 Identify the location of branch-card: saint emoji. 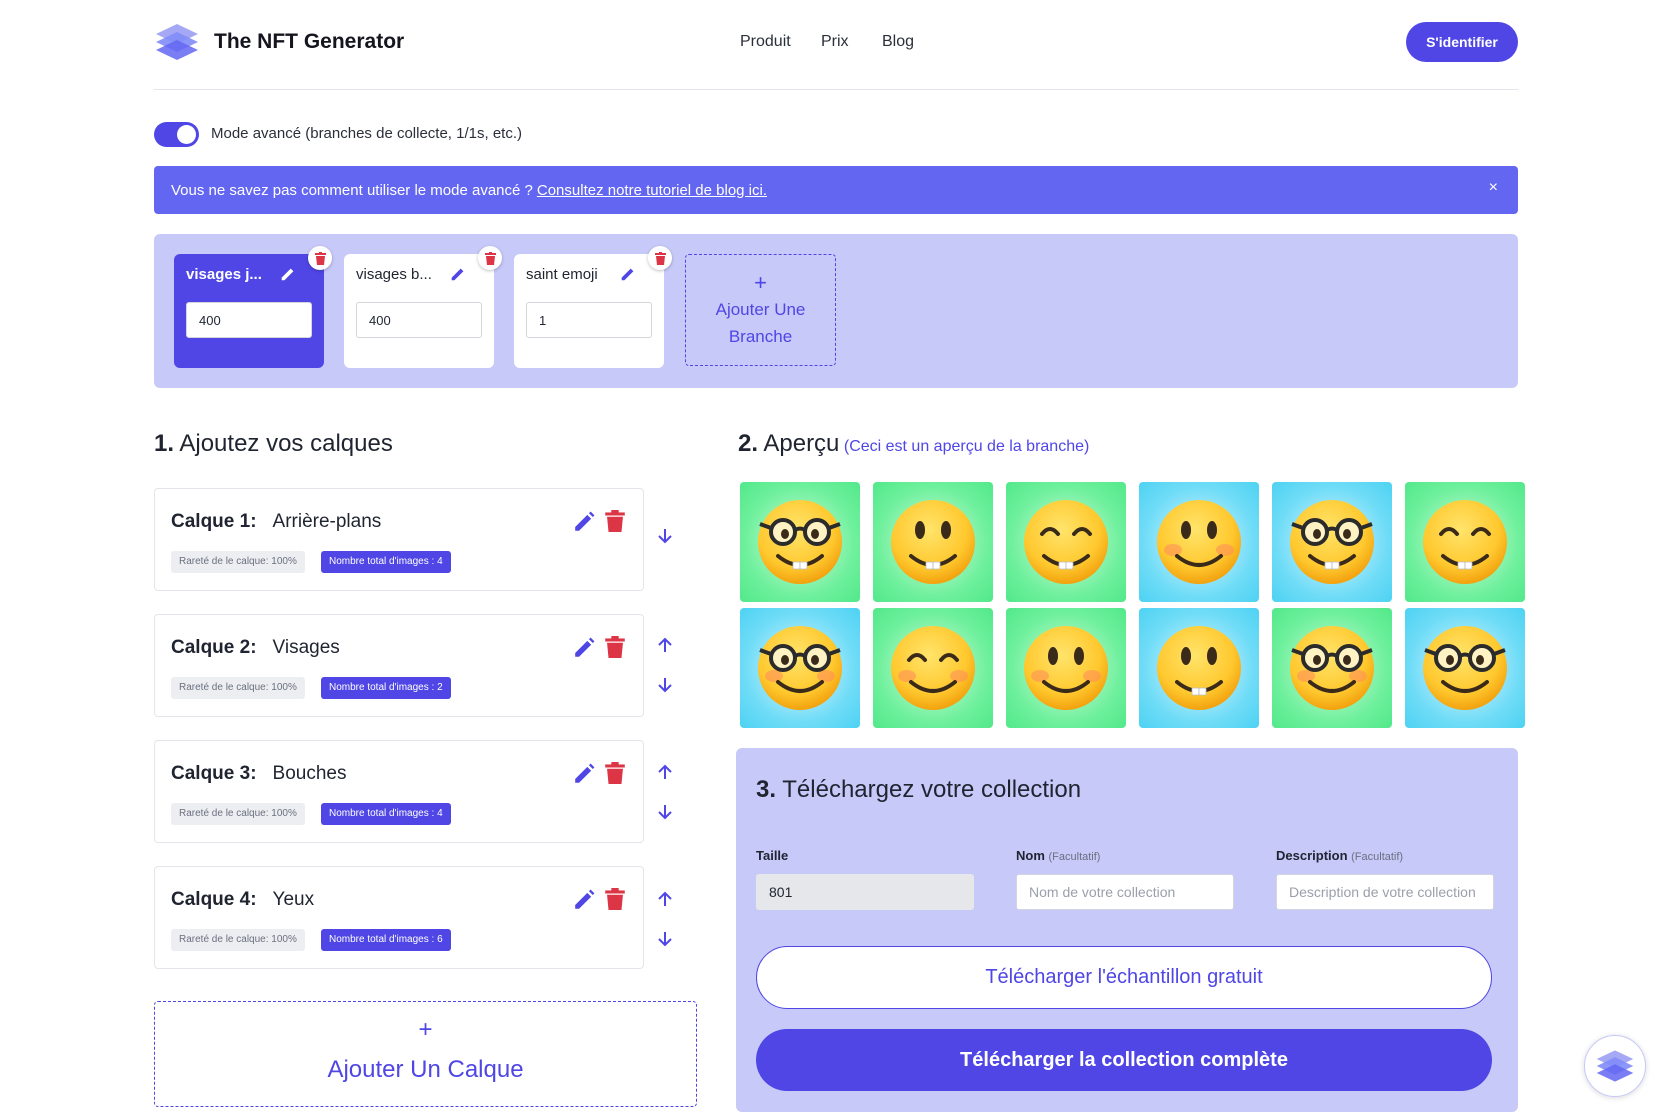
(593, 307).